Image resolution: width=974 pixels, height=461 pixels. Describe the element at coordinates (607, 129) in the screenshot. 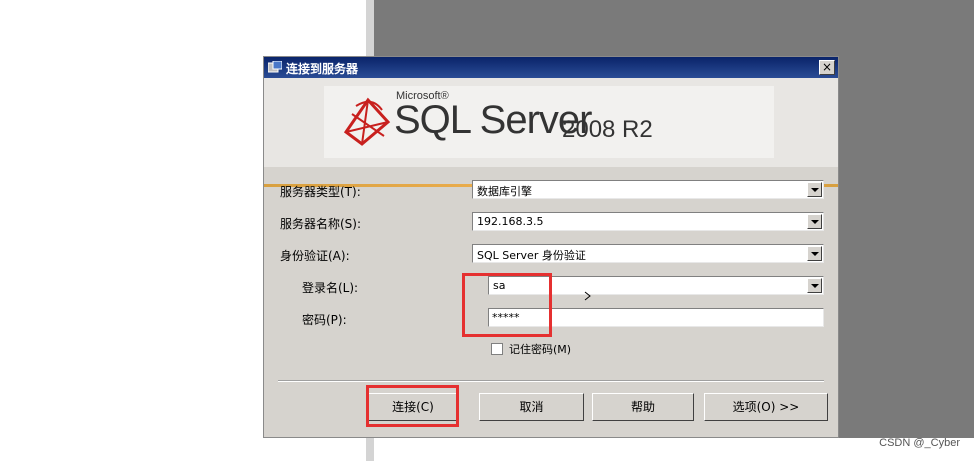

I see `product-version: 2008 R2` at that location.